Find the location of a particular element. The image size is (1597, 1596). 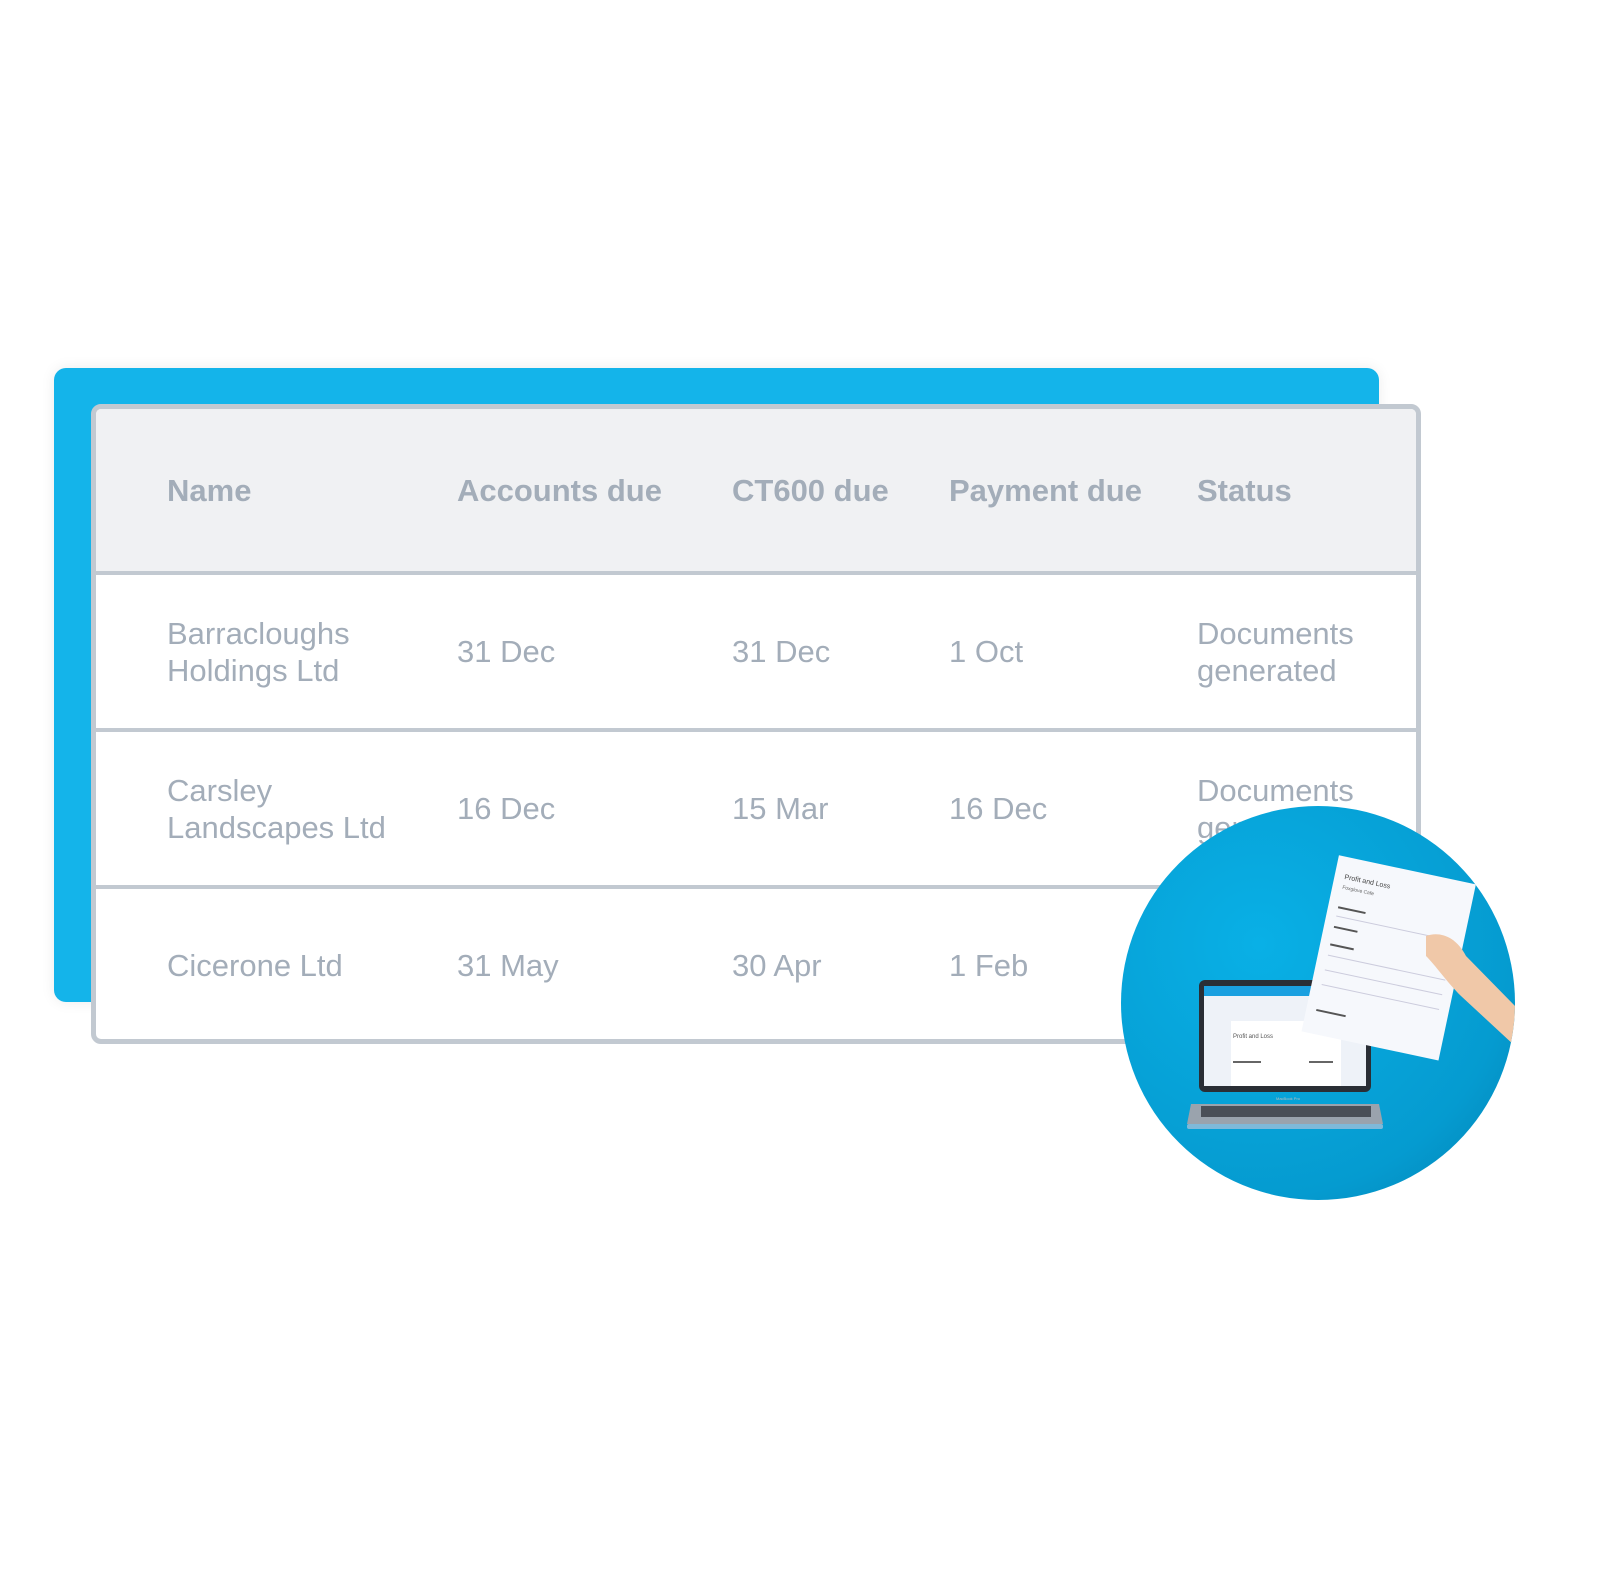

header-status: Status is located at coordinates (1297, 490).